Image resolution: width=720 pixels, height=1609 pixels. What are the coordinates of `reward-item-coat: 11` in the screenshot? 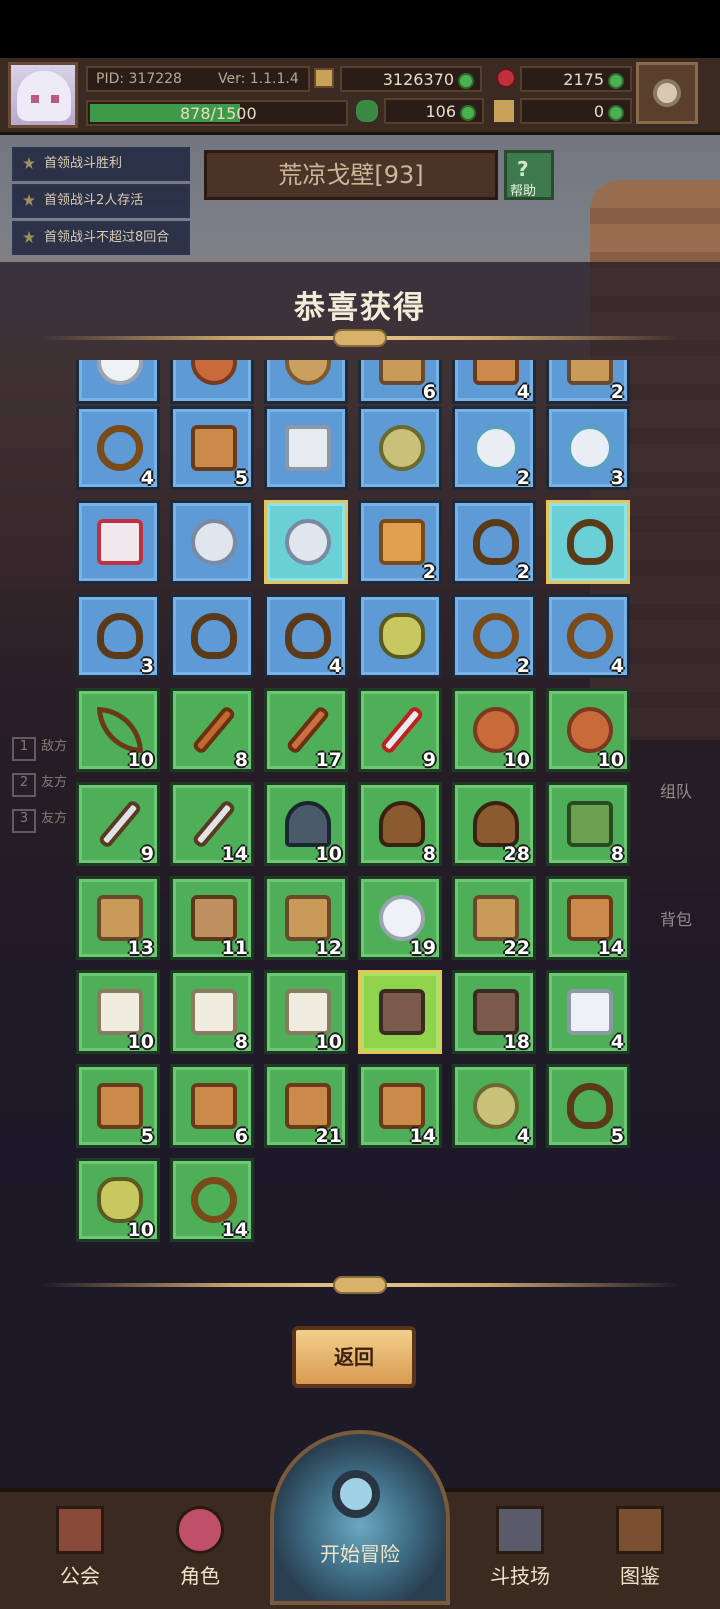 It's located at (212, 918).